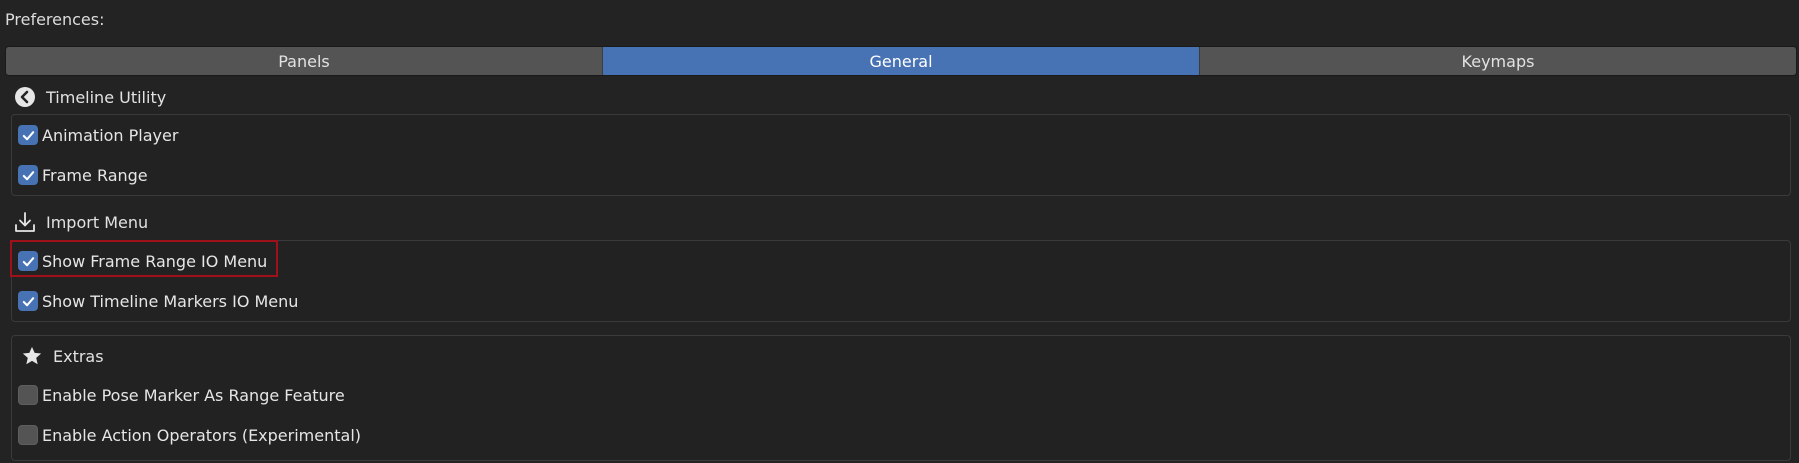  I want to click on tab-bar: Panels General Keymaps, so click(901, 61).